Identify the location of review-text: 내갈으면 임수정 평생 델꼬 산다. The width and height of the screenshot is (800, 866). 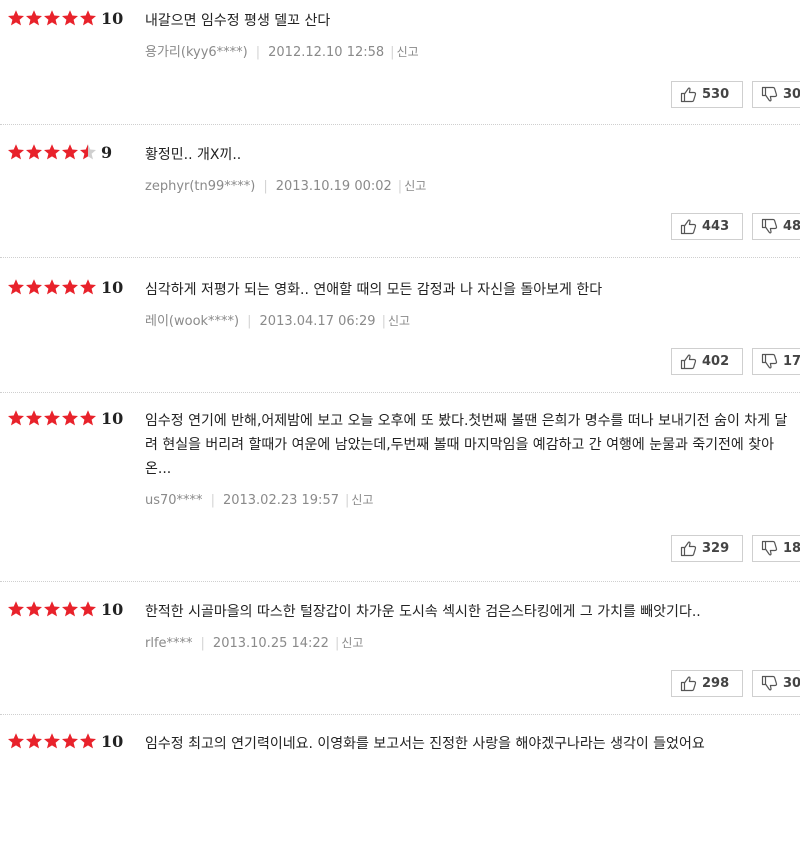
(238, 21).